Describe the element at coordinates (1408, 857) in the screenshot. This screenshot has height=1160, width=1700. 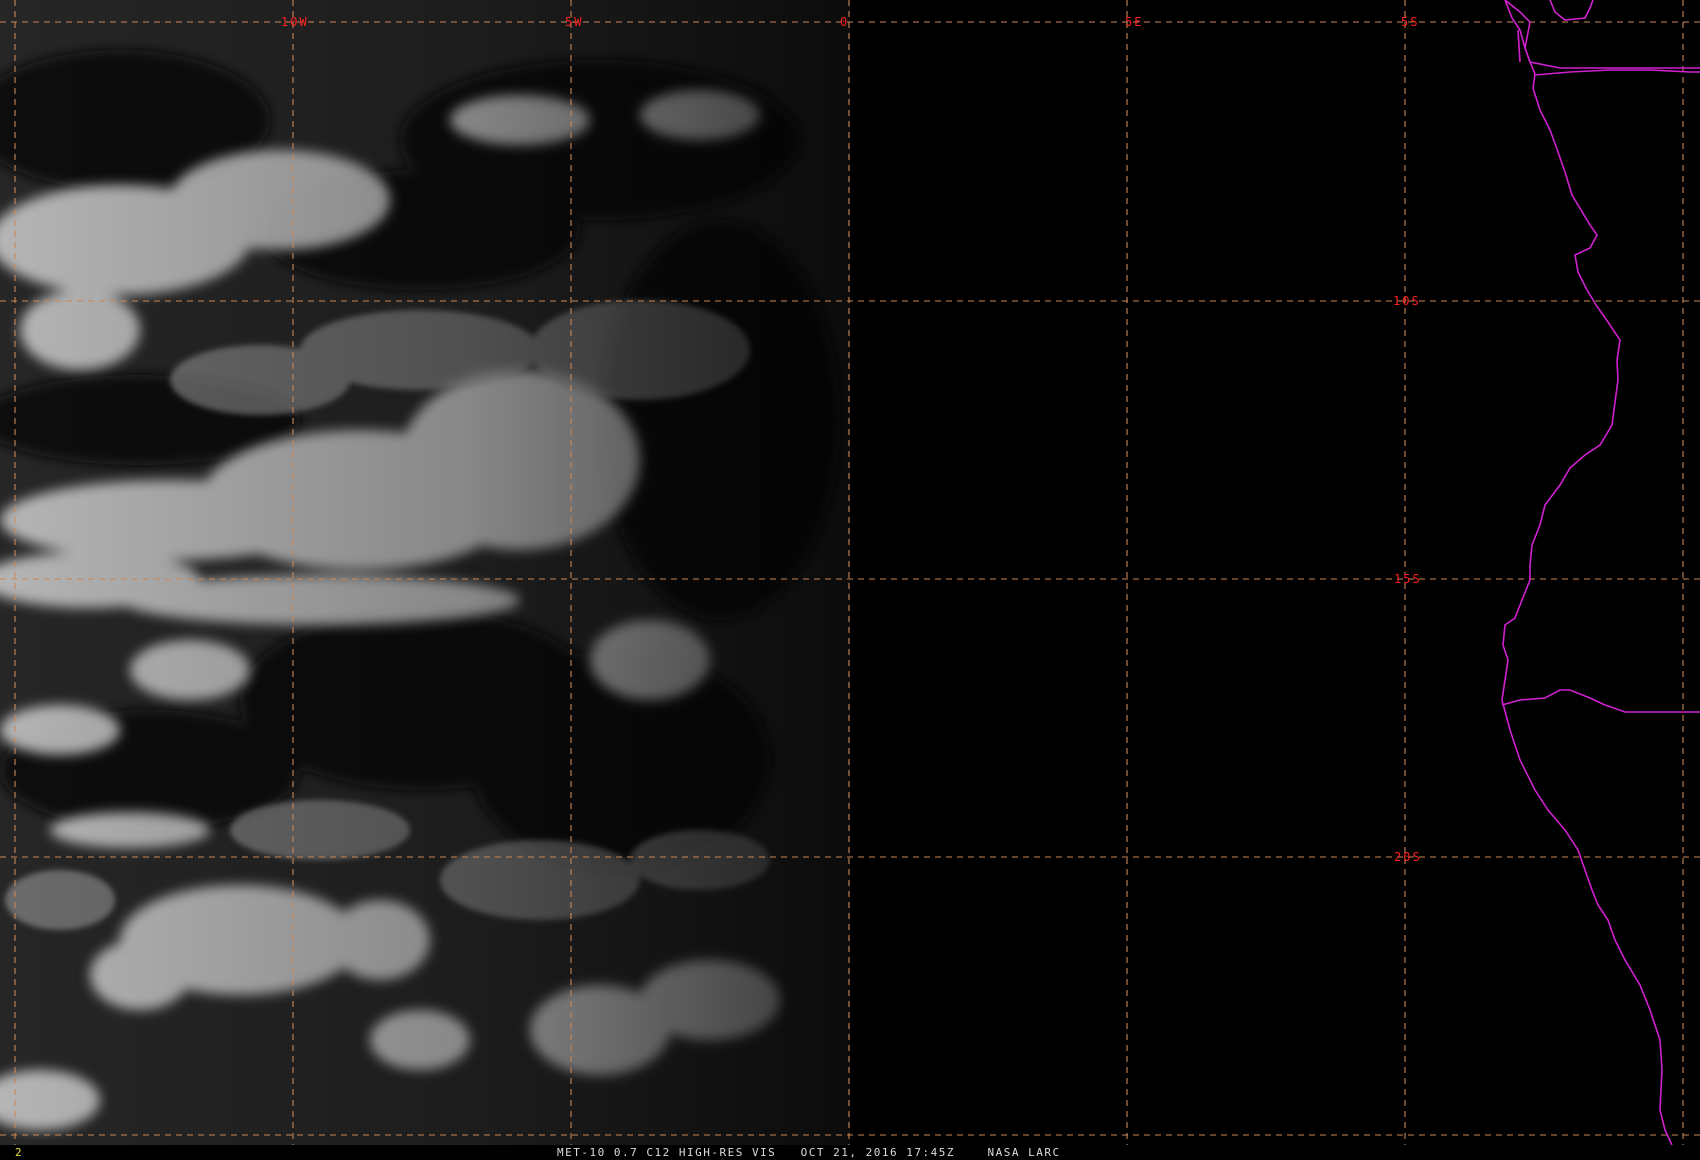
I see `lat-label-20s: 20S` at that location.